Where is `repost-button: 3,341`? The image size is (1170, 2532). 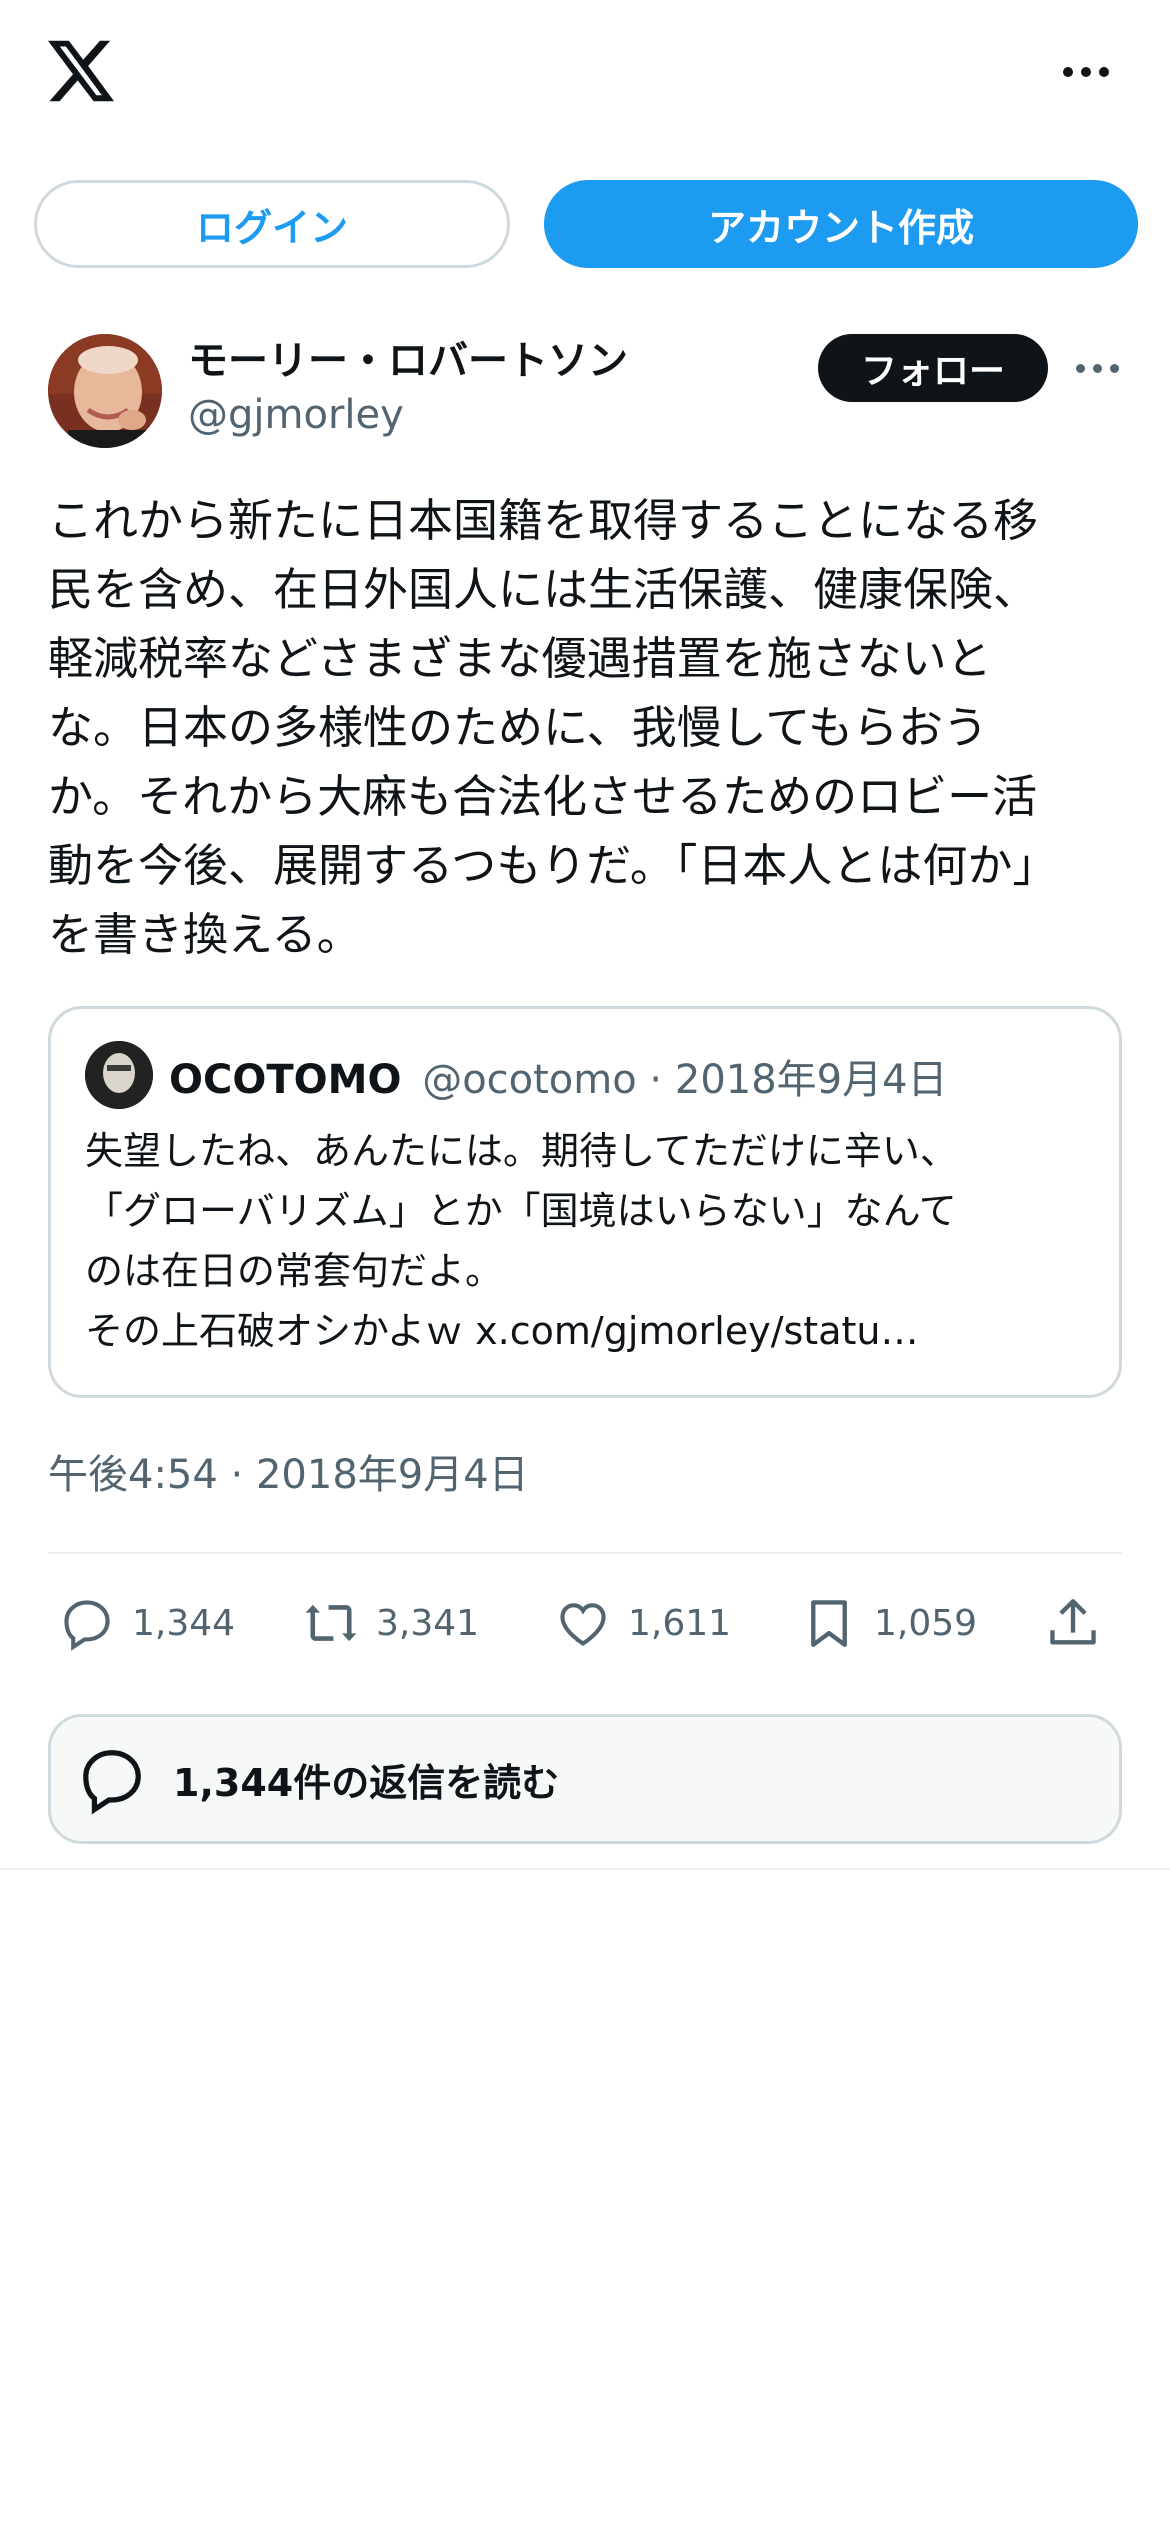
repost-button: 3,341 is located at coordinates (390, 1623).